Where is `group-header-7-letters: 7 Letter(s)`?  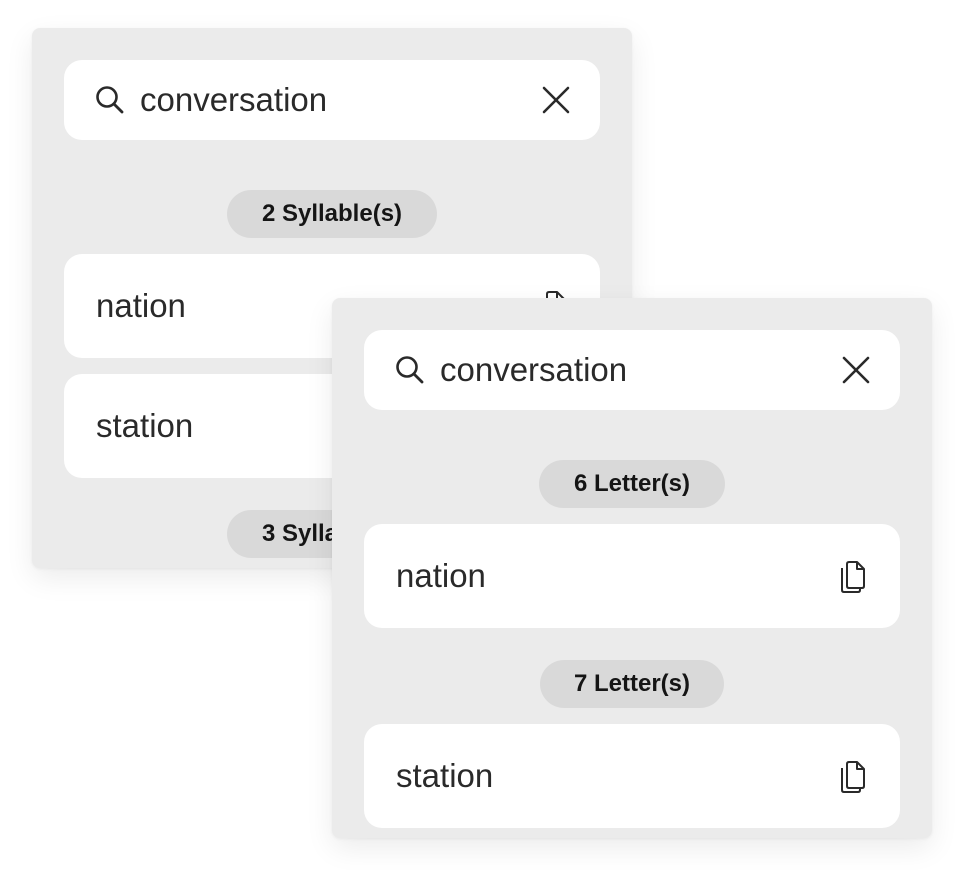
group-header-7-letters: 7 Letter(s) is located at coordinates (632, 684).